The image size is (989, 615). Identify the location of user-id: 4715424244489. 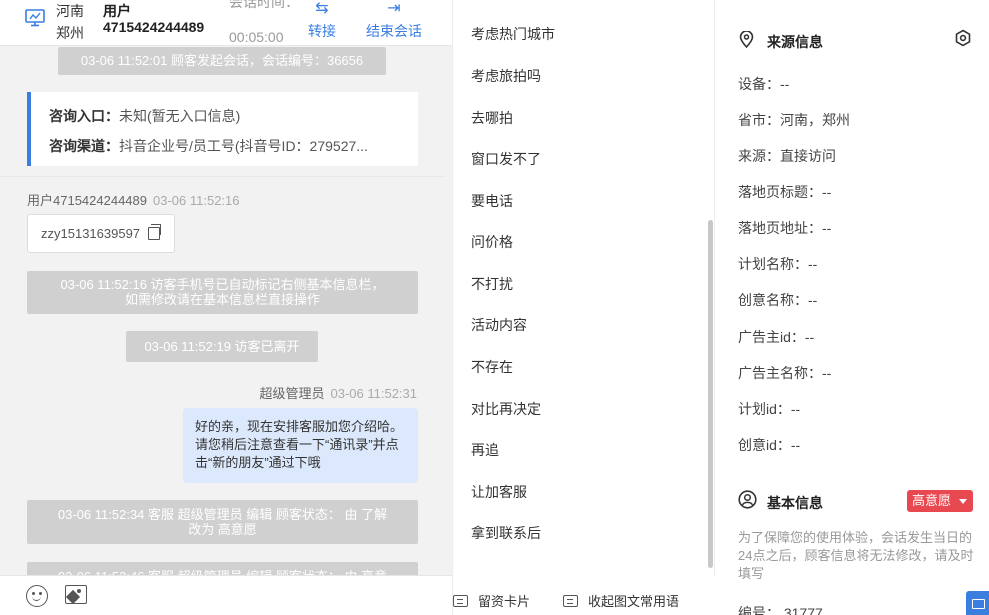
(154, 27).